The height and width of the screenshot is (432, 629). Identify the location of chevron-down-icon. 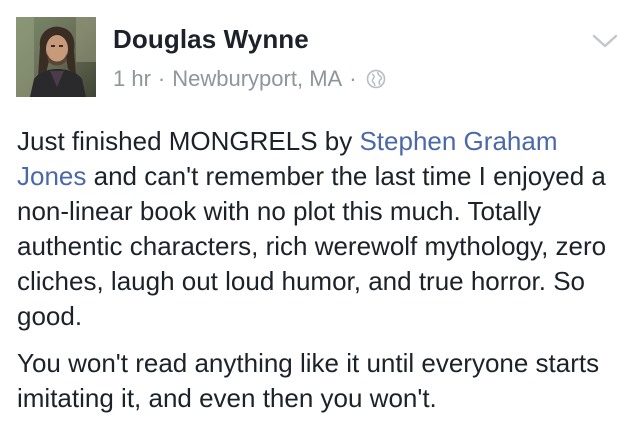
(605, 41).